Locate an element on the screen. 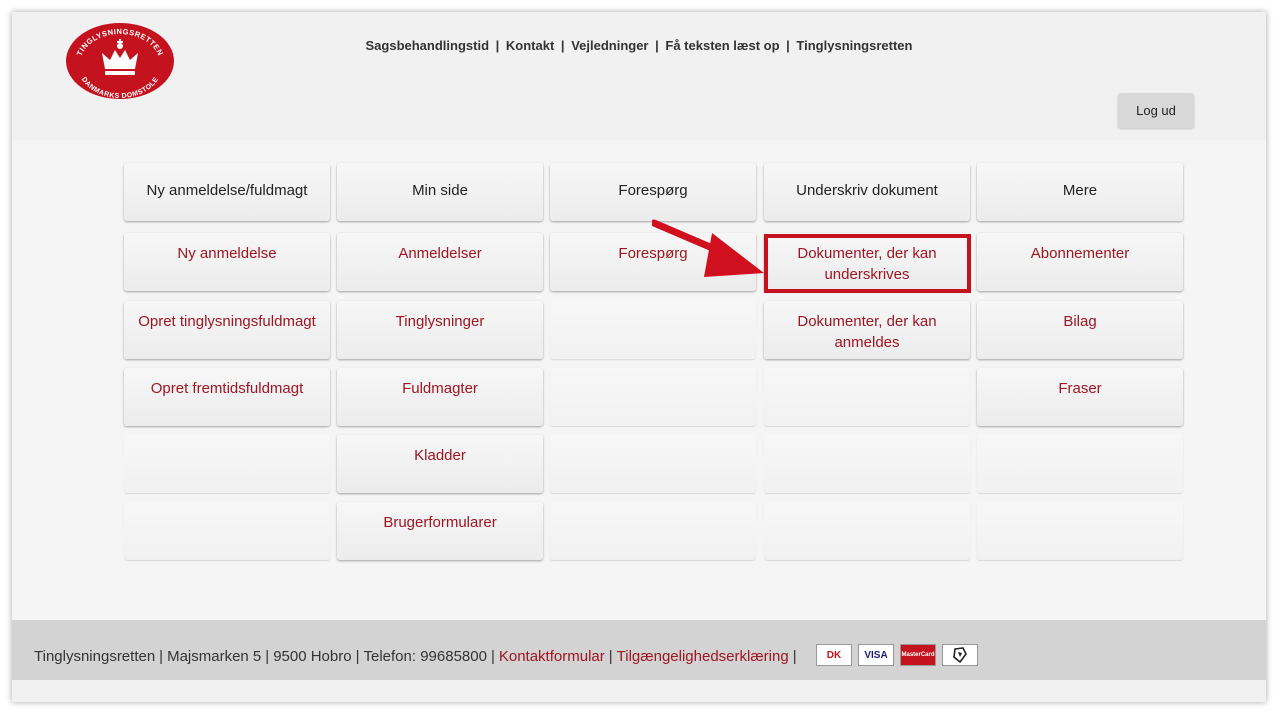 The width and height of the screenshot is (1280, 717). nemid-glyph is located at coordinates (960, 655).